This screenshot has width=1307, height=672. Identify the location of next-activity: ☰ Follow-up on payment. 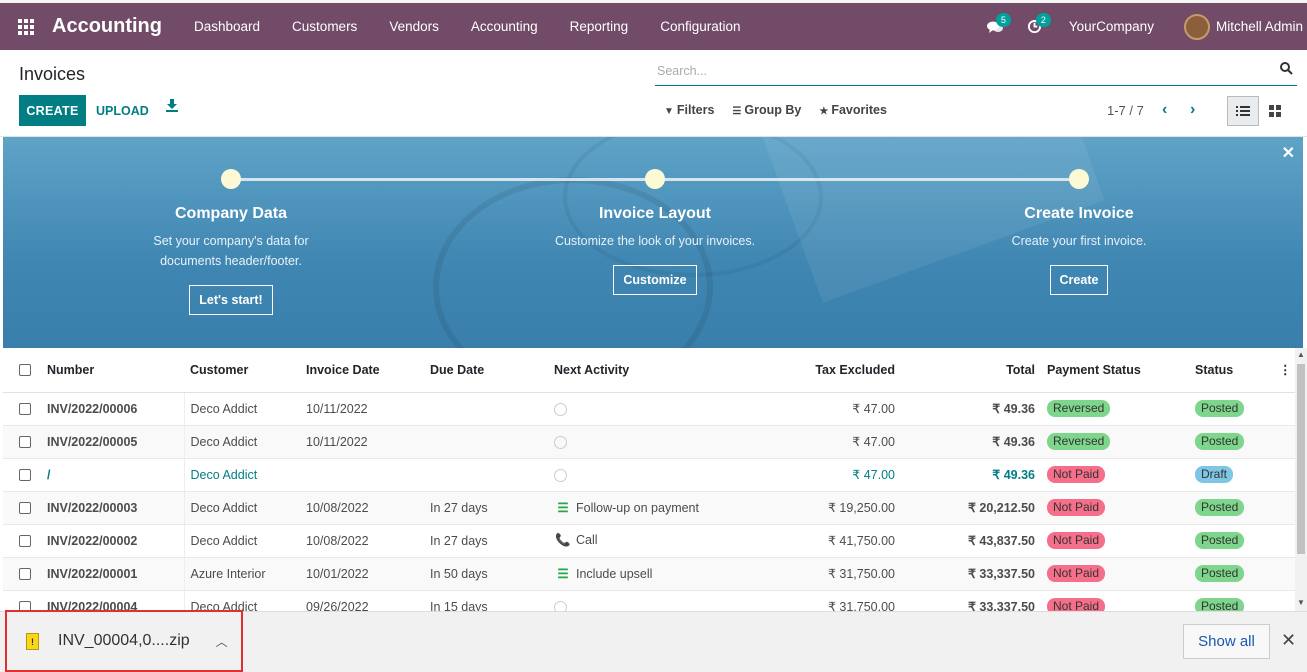
(643, 508).